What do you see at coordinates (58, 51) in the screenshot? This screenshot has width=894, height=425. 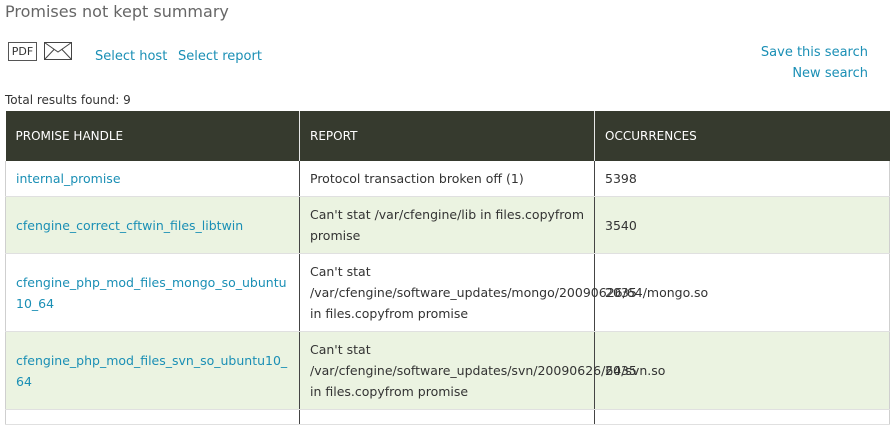 I see `mail-icon` at bounding box center [58, 51].